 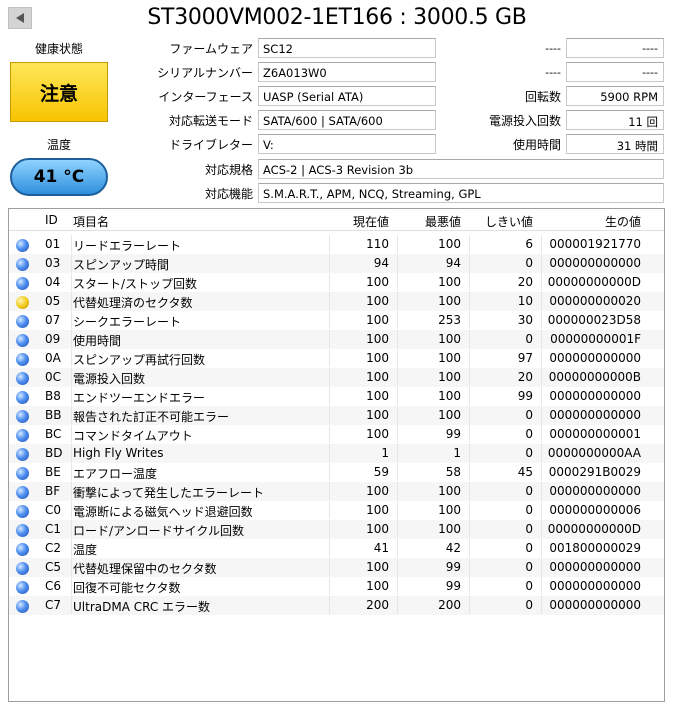 What do you see at coordinates (336, 244) in the screenshot?
I see `table-row: 01 リードエラーレート 110 100 6 000001921770` at bounding box center [336, 244].